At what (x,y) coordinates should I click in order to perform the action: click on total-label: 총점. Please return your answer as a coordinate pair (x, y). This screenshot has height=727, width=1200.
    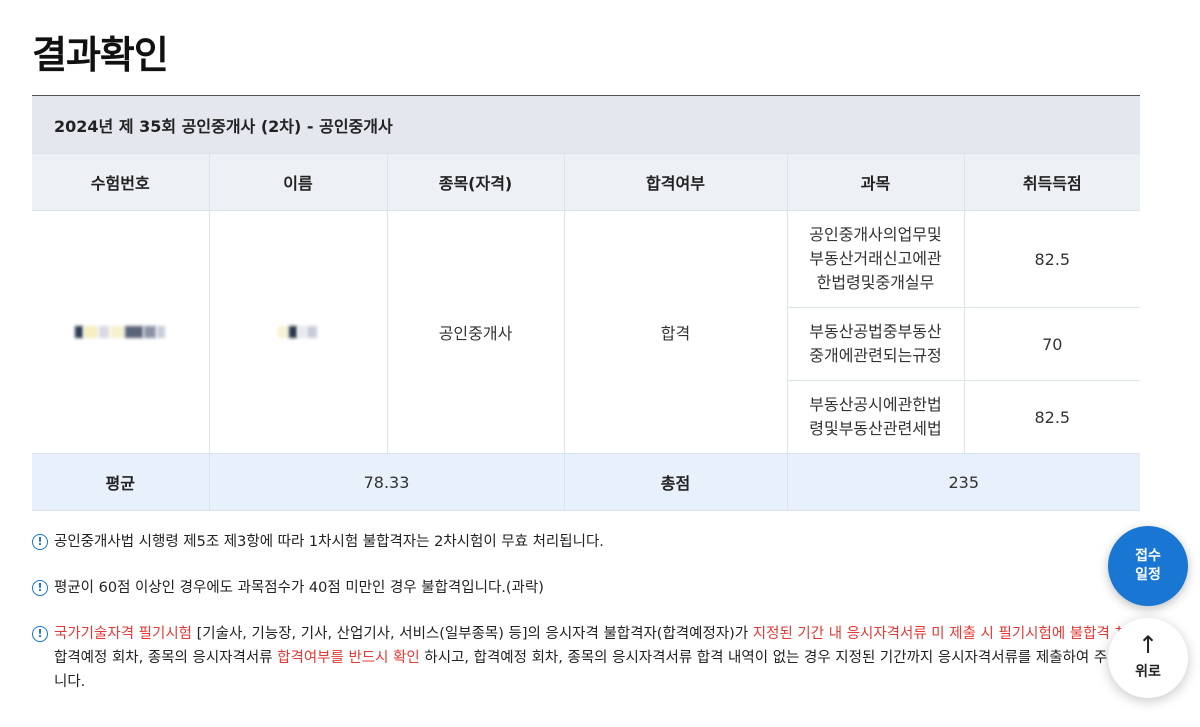
    Looking at the image, I should click on (676, 482).